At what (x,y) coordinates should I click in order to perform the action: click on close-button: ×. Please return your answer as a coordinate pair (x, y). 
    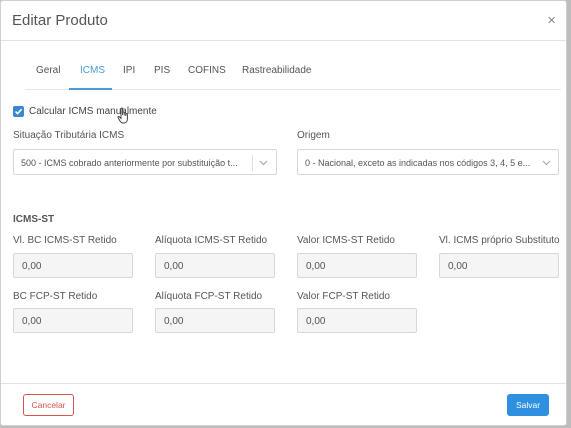
    Looking at the image, I should click on (551, 20).